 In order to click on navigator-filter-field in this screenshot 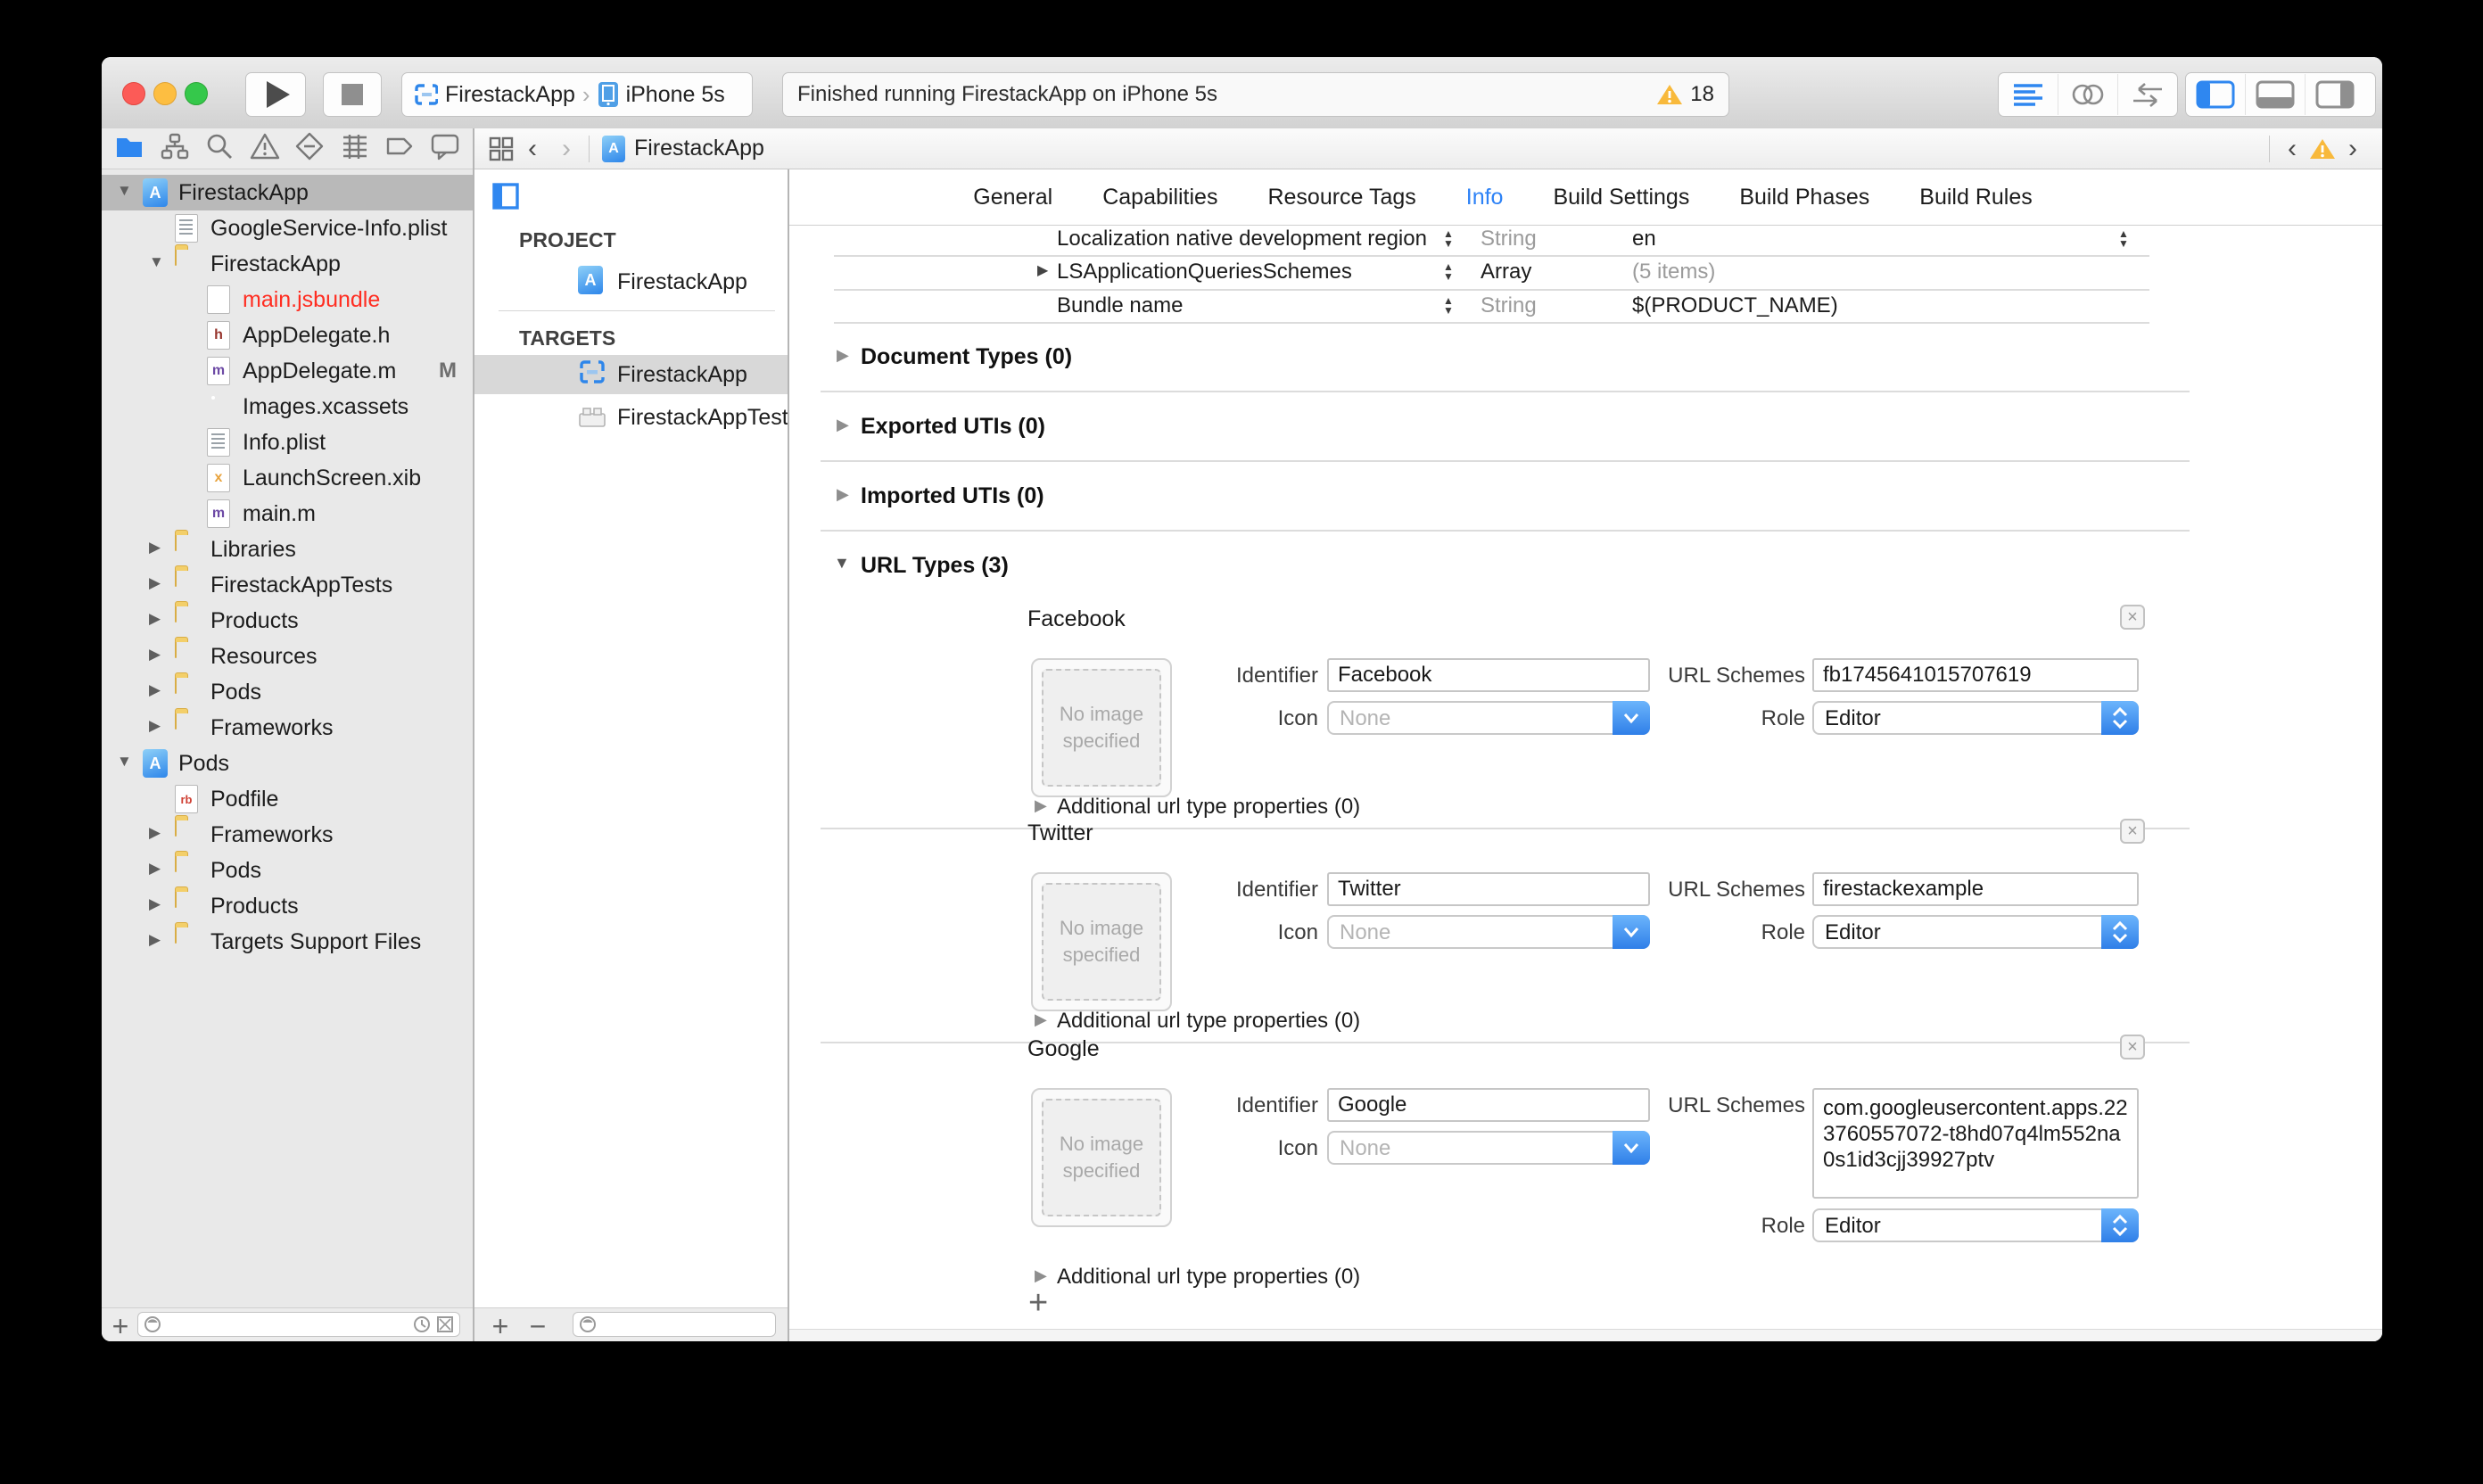, I will do `click(299, 1324)`.